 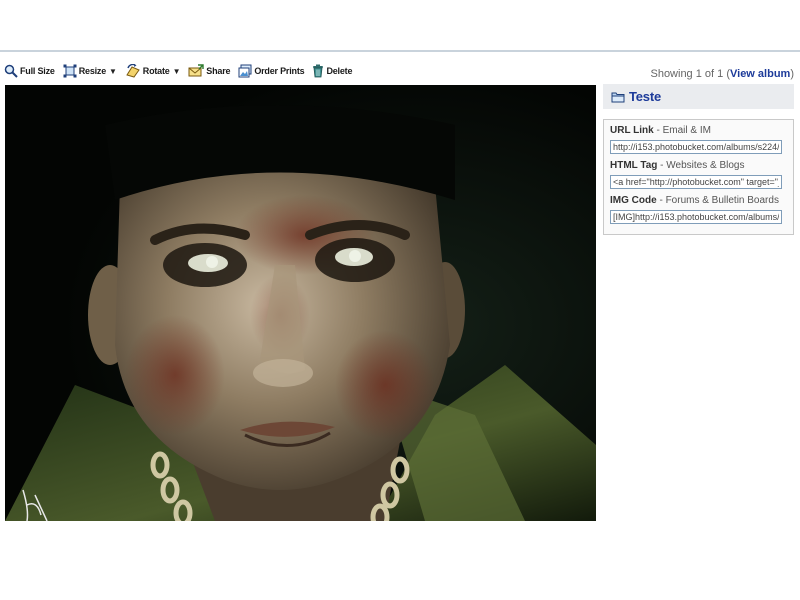 I want to click on img-code-row: IMG Code - Forums & Bulletin Boards, so click(x=698, y=210).